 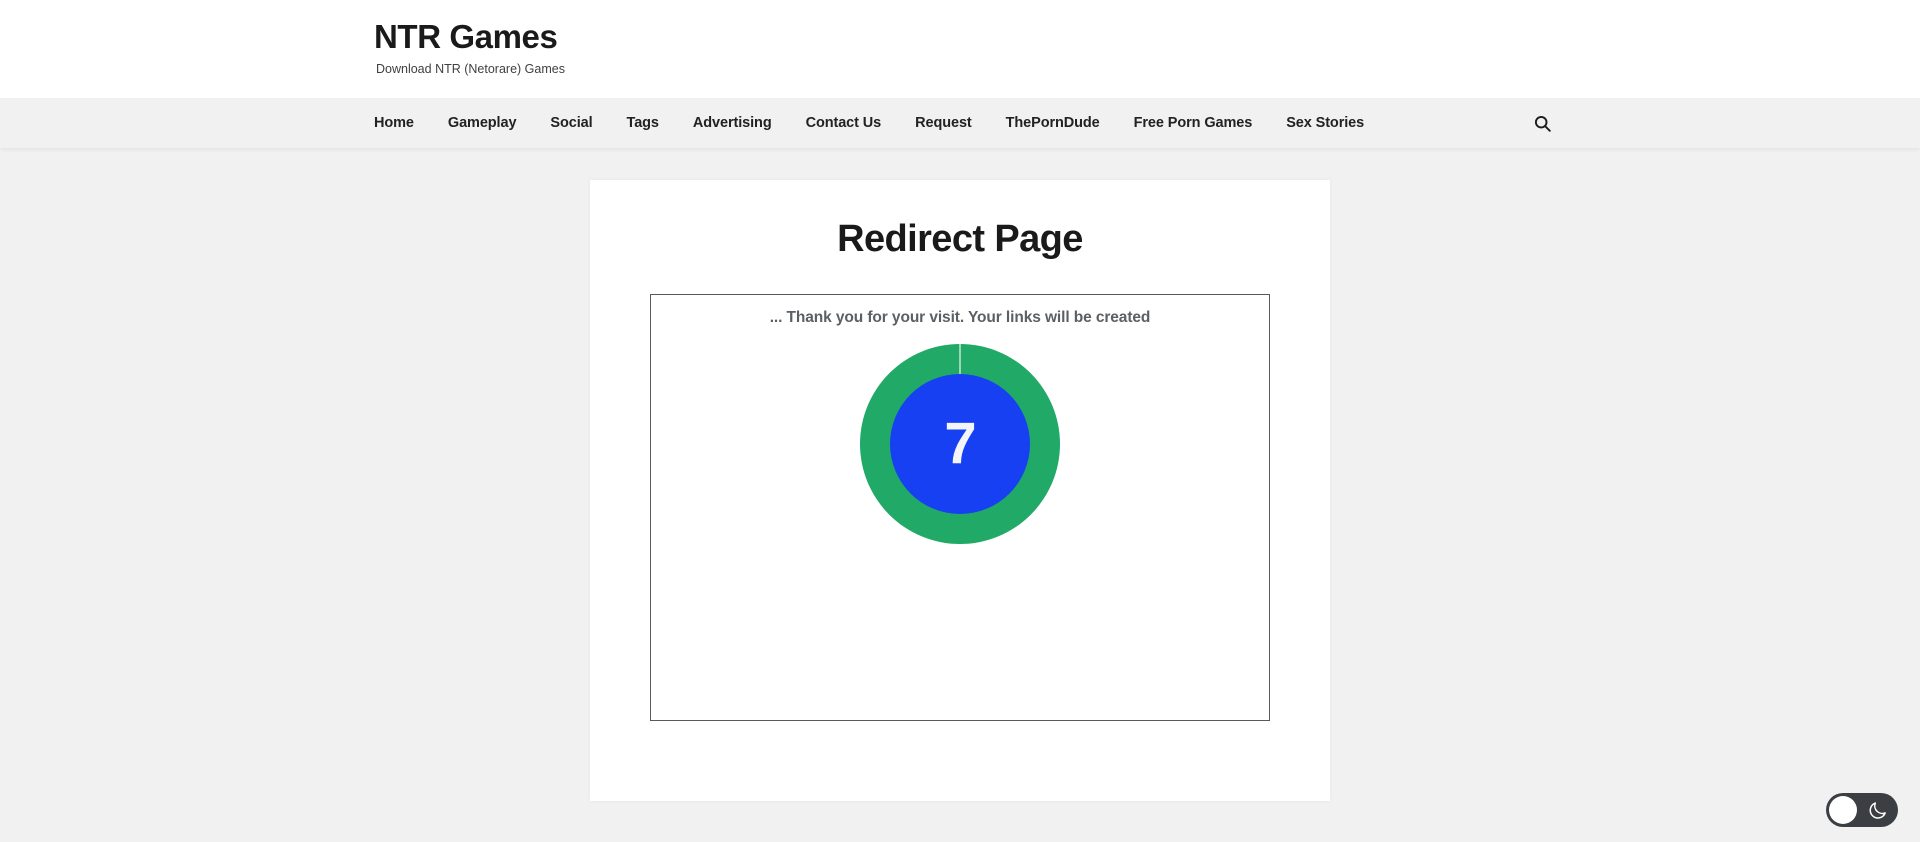 I want to click on nav-item-gameplay: Gameplay, so click(x=482, y=123).